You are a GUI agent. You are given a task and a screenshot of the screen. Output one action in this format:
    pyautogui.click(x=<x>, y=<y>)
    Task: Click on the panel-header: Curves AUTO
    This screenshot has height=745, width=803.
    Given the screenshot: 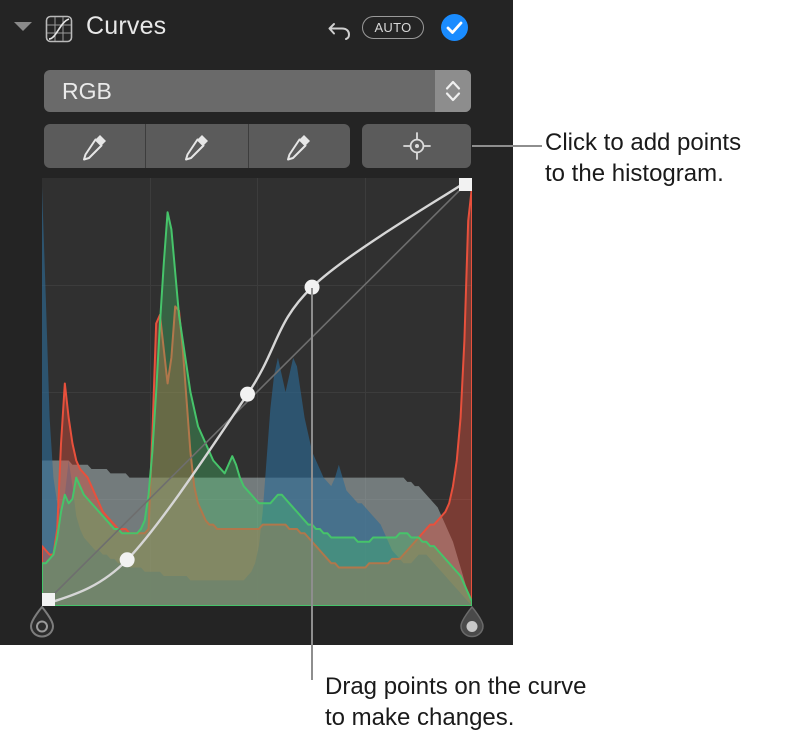 What is the action you would take?
    pyautogui.click(x=256, y=29)
    